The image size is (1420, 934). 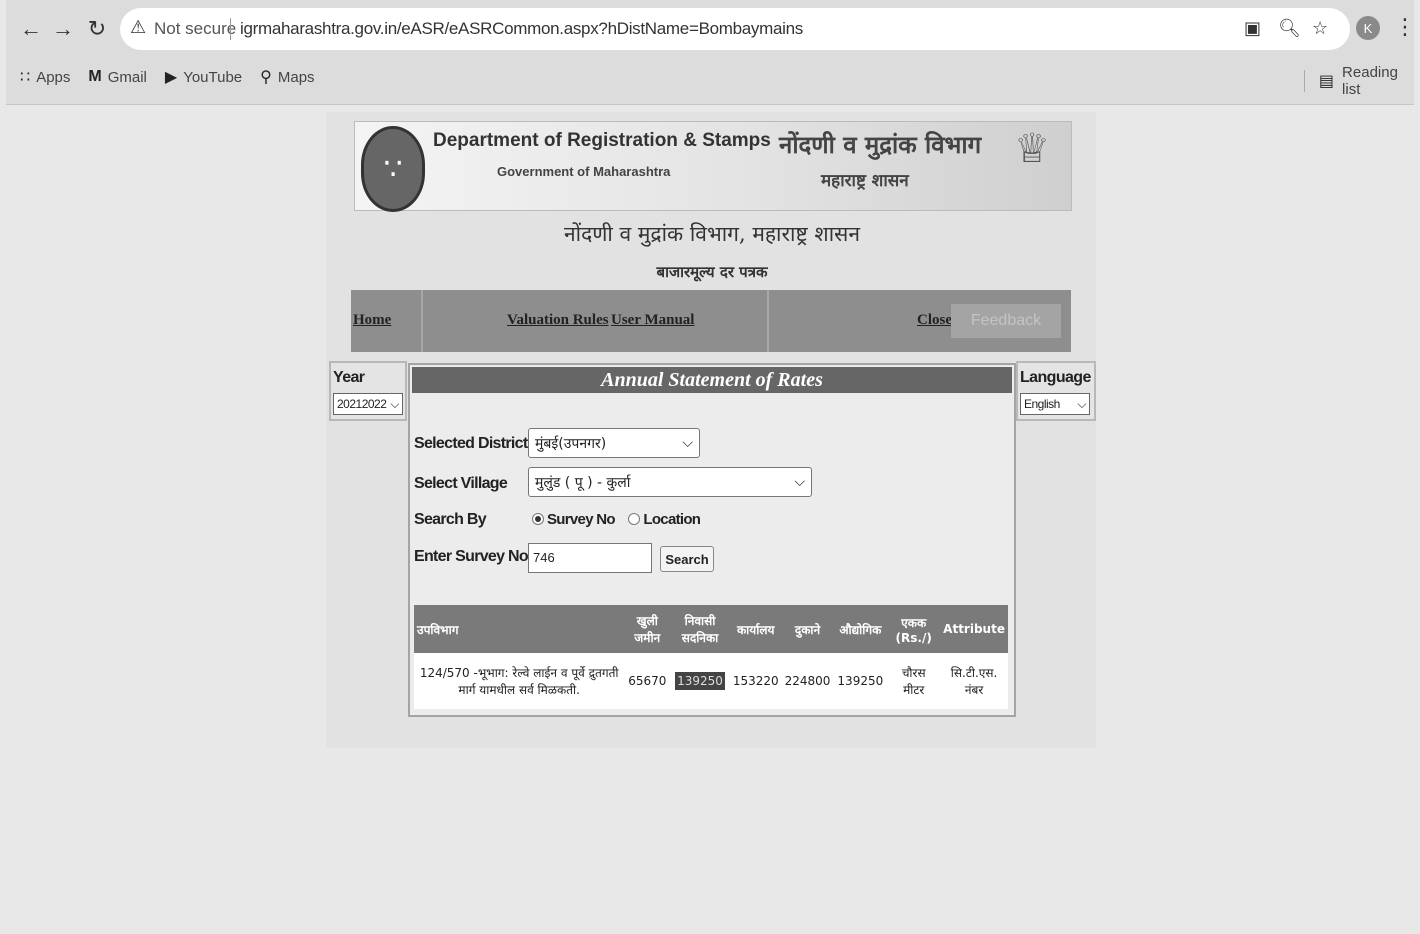 What do you see at coordinates (652, 320) in the screenshot?
I see `user-manual-link: User Manual` at bounding box center [652, 320].